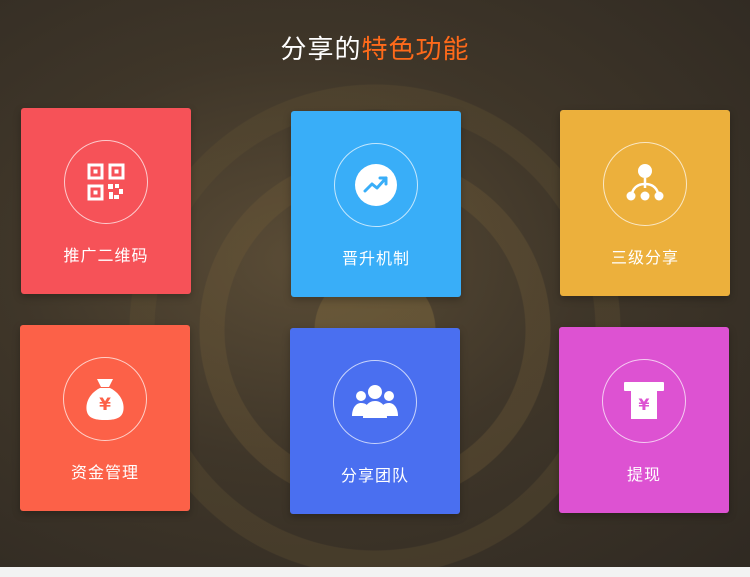  I want to click on feature-label: 三级分享, so click(644, 257).